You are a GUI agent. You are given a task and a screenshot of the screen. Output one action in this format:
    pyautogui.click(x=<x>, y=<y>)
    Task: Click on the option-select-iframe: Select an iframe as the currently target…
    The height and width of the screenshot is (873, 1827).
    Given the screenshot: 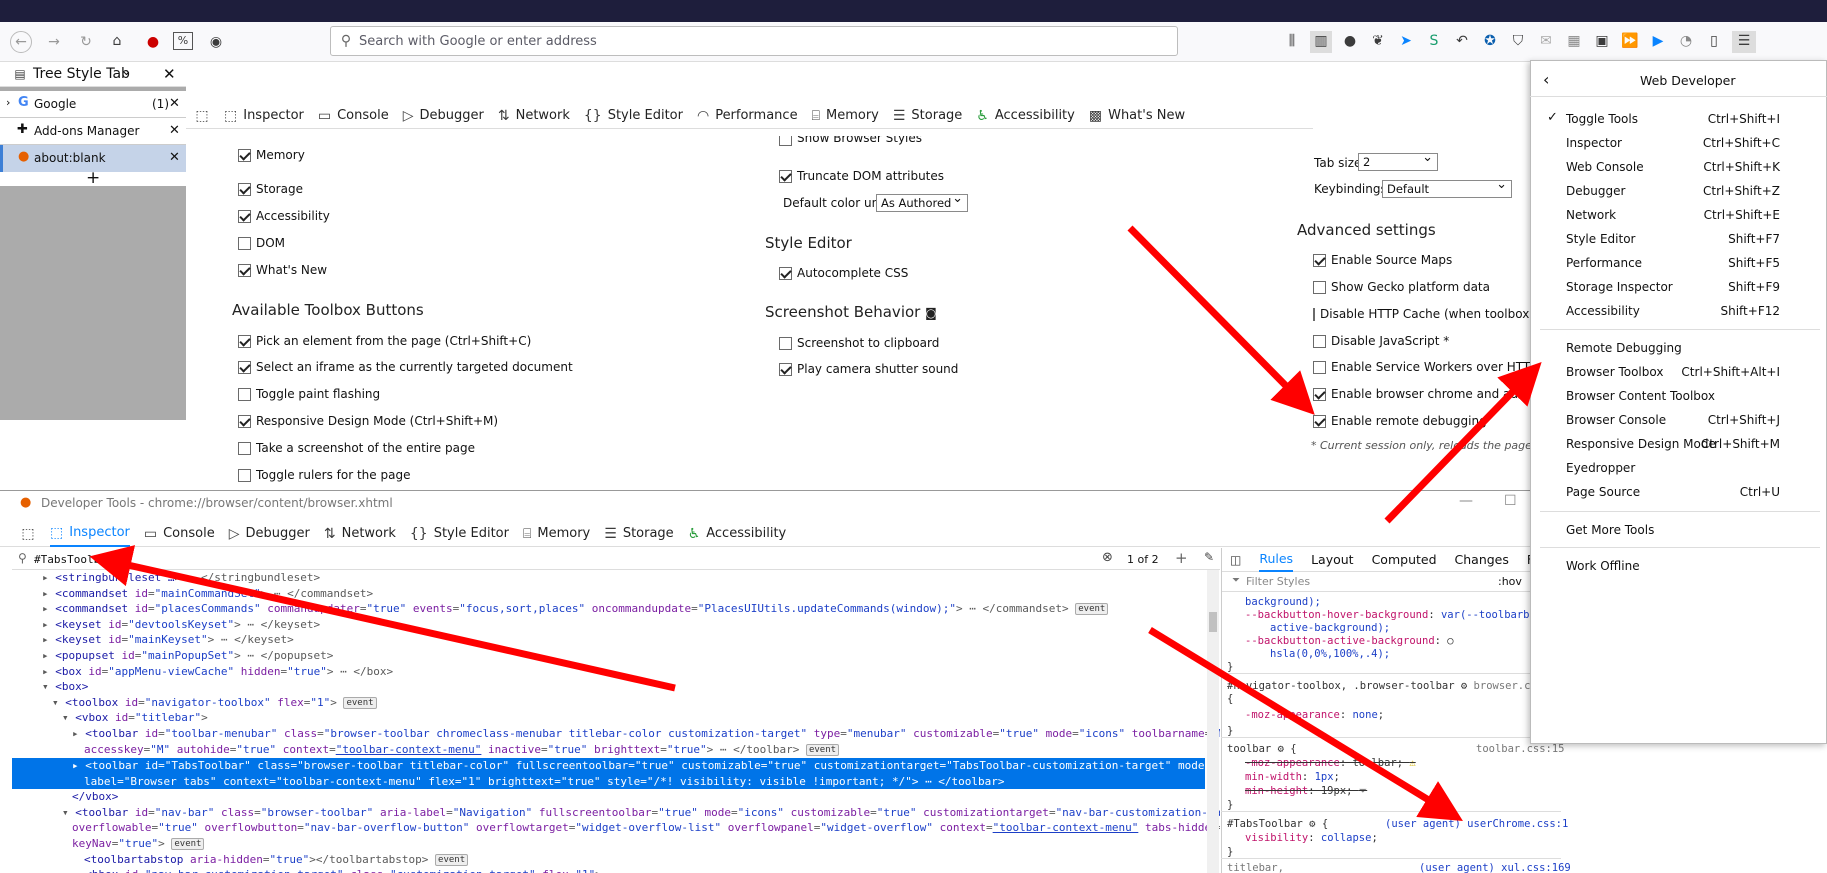 What is the action you would take?
    pyautogui.click(x=405, y=367)
    